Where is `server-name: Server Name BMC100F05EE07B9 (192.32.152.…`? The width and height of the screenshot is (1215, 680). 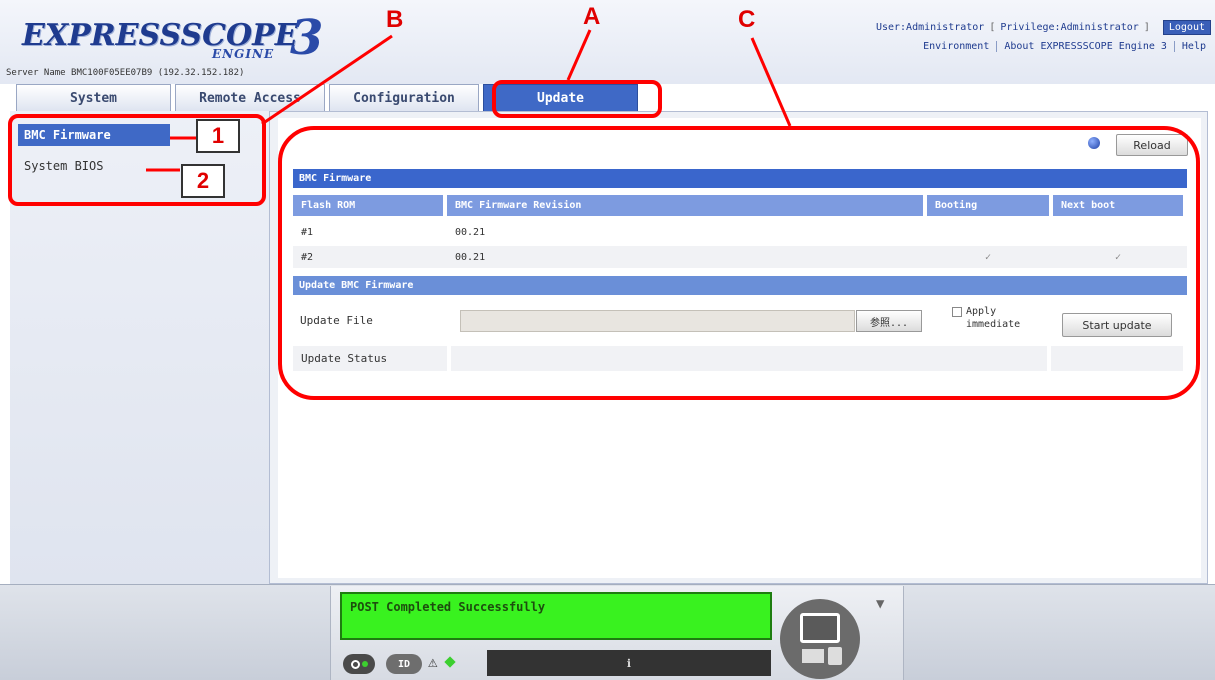 server-name: Server Name BMC100F05EE07B9 (192.32.152.… is located at coordinates (125, 73).